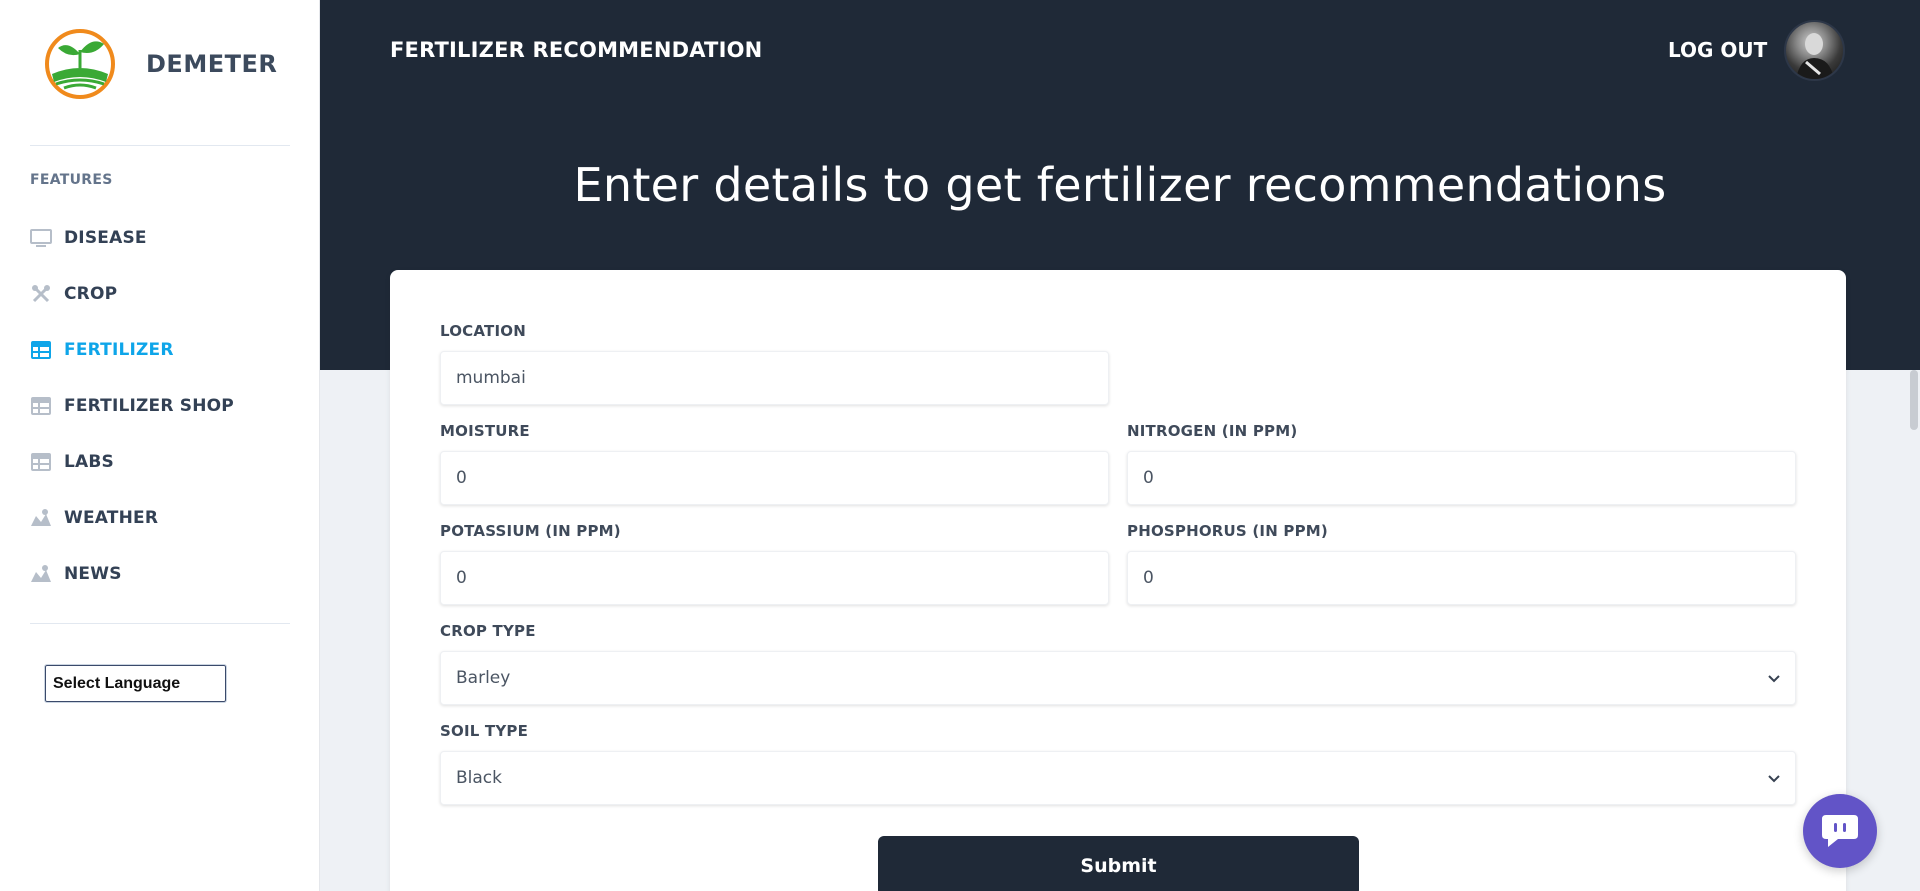 This screenshot has height=891, width=1920. I want to click on nitrogen-input: 0, so click(1461, 478).